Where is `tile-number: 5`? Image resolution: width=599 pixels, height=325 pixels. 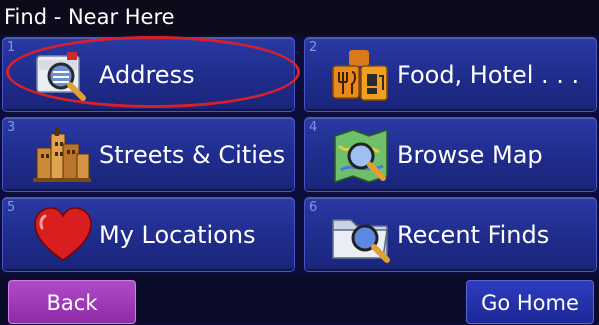
tile-number: 5 is located at coordinates (11, 207).